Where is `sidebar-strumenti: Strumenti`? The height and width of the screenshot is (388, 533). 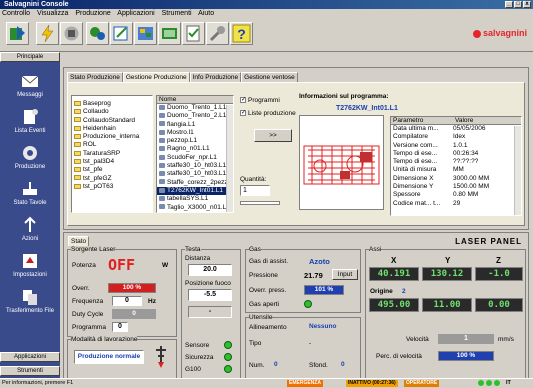 sidebar-strumenti: Strumenti is located at coordinates (30, 371).